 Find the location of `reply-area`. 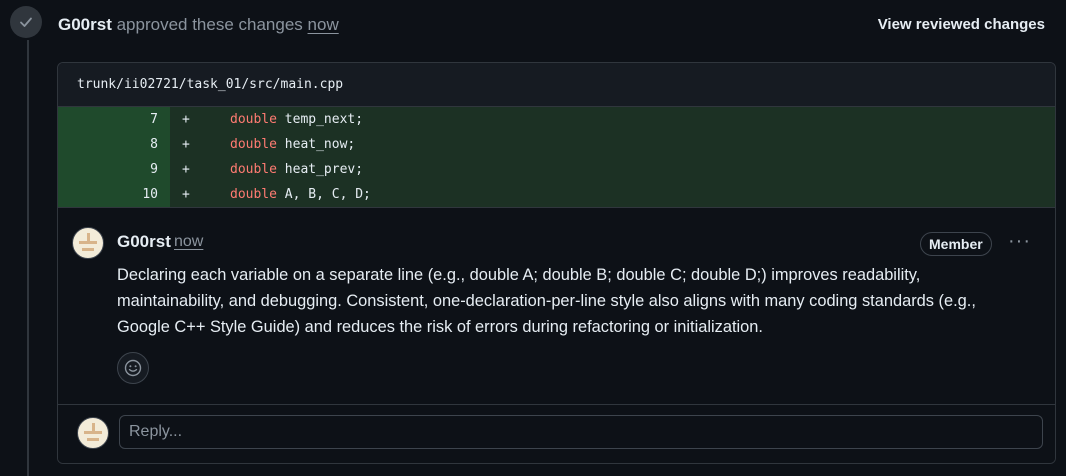

reply-area is located at coordinates (556, 433).